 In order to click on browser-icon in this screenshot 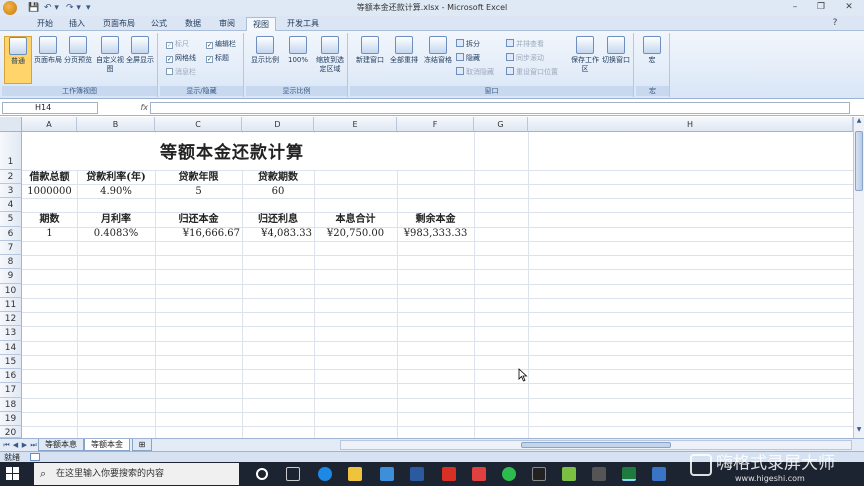, I will do `click(569, 474)`.